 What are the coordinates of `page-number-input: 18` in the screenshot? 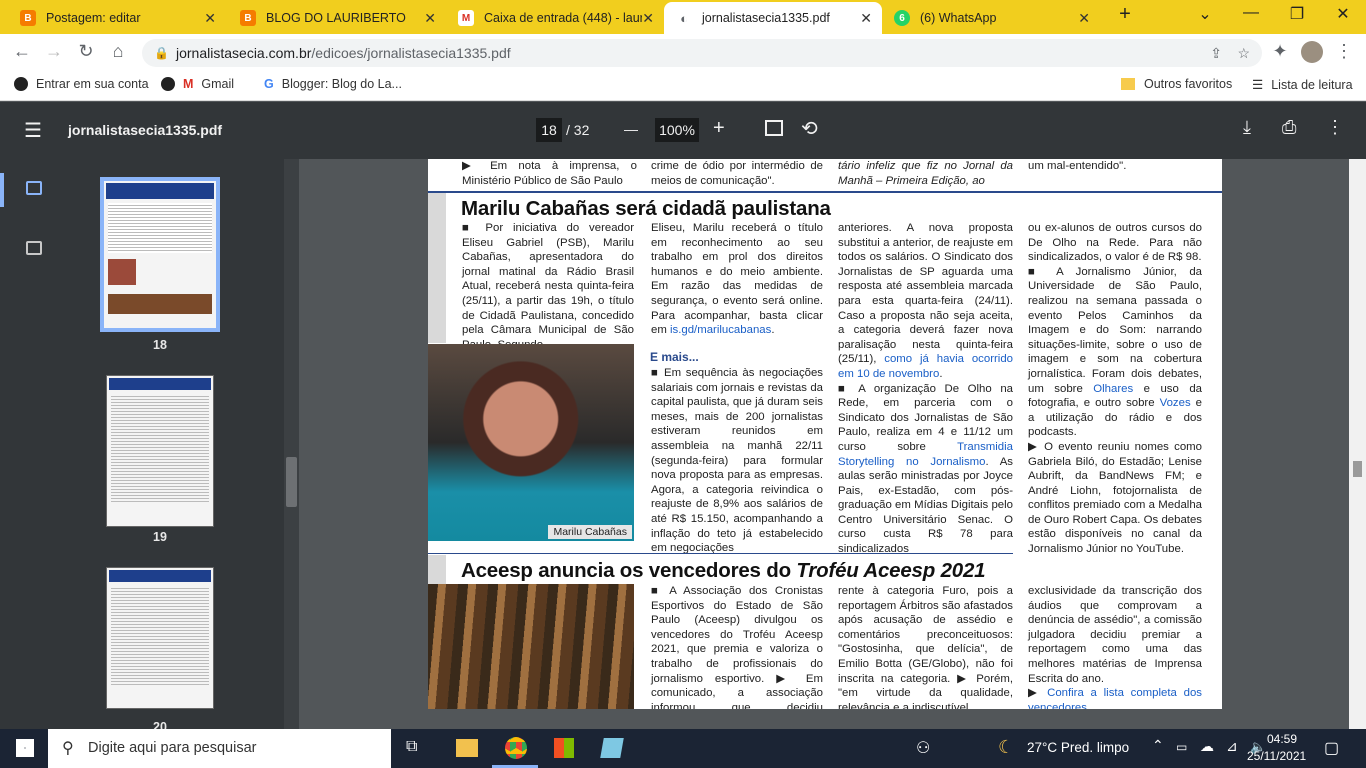 It's located at (549, 130).